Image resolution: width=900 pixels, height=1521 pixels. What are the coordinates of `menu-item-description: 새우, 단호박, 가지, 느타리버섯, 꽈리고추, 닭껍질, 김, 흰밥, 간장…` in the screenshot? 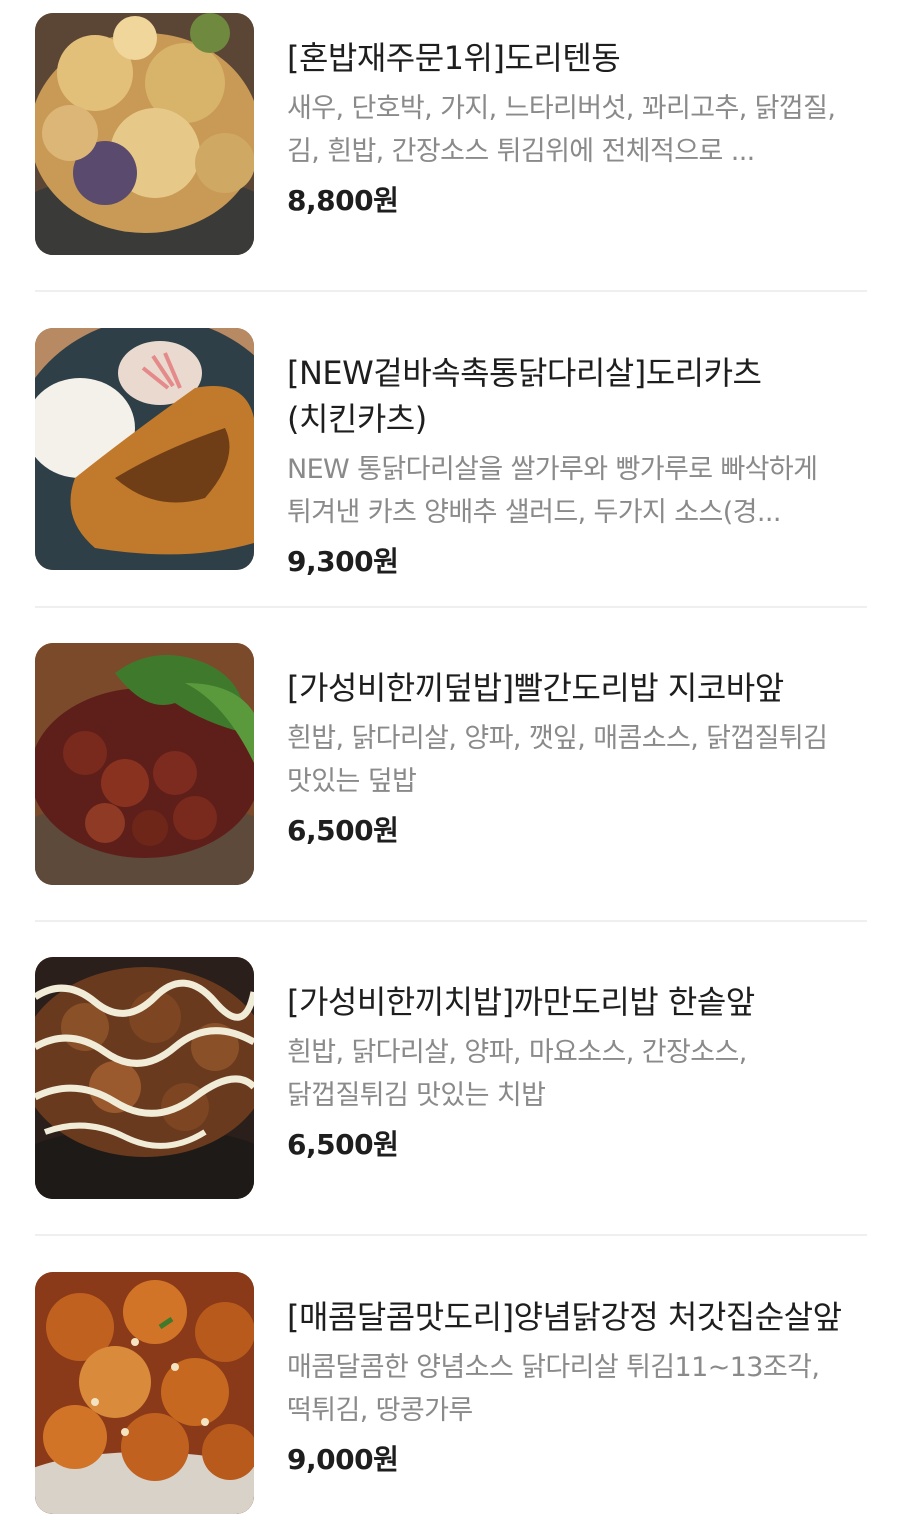 It's located at (561, 130).